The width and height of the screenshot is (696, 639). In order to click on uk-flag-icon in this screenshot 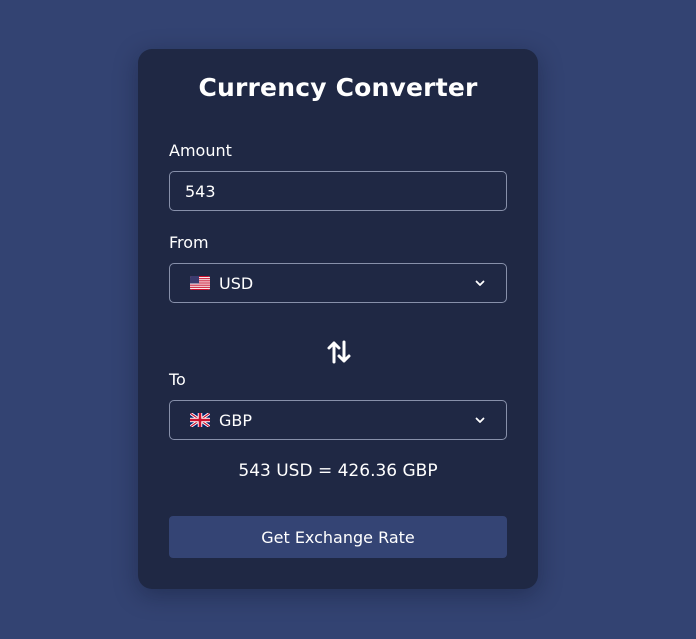, I will do `click(200, 420)`.